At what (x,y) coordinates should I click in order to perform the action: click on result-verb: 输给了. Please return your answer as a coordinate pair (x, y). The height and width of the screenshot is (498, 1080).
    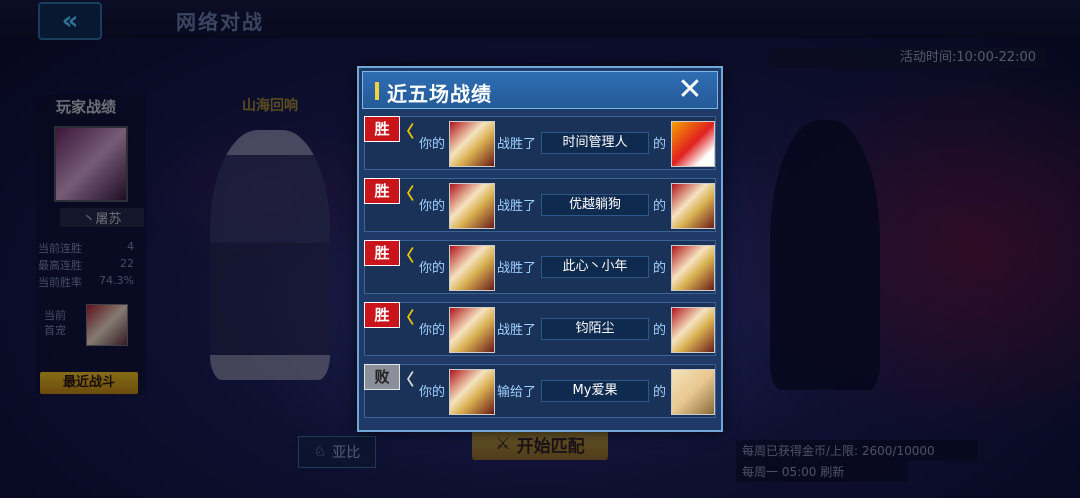
    Looking at the image, I should click on (517, 392).